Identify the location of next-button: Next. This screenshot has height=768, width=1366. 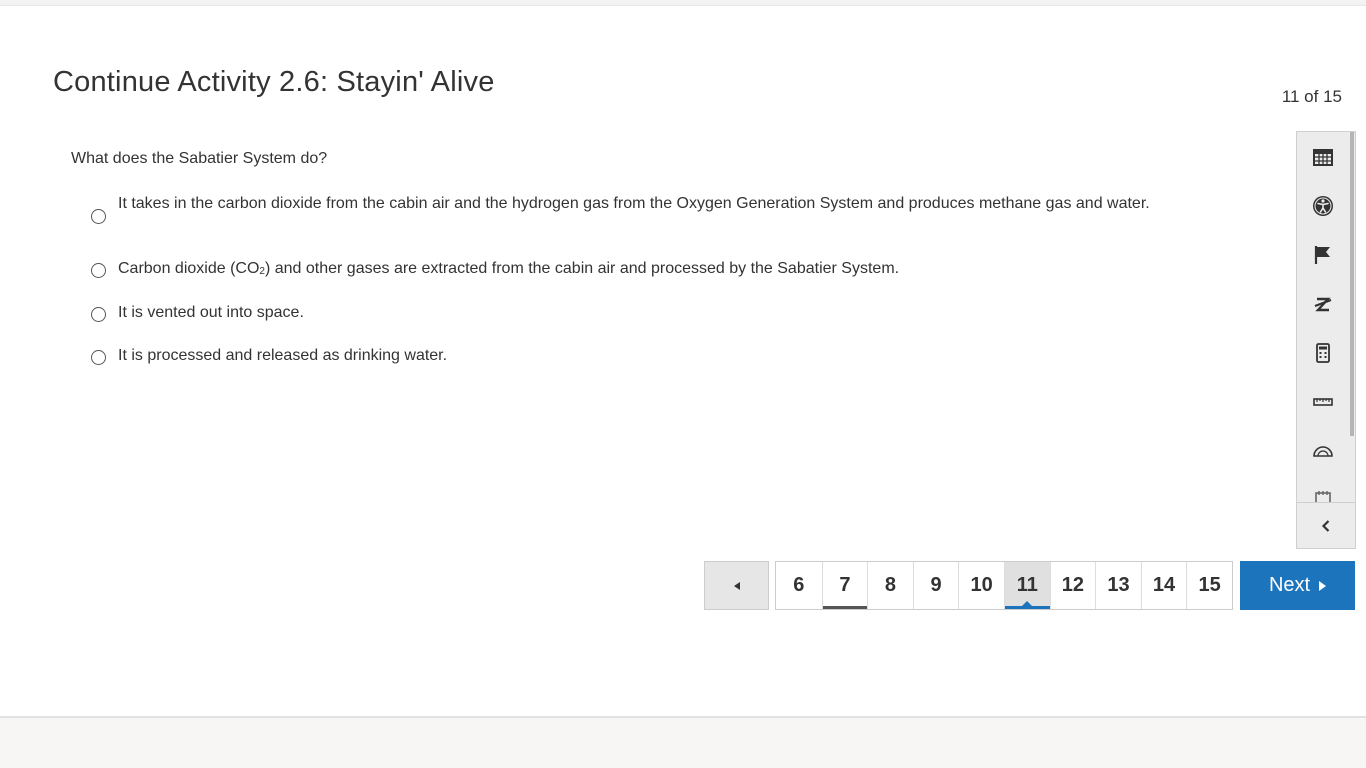
(1297, 585).